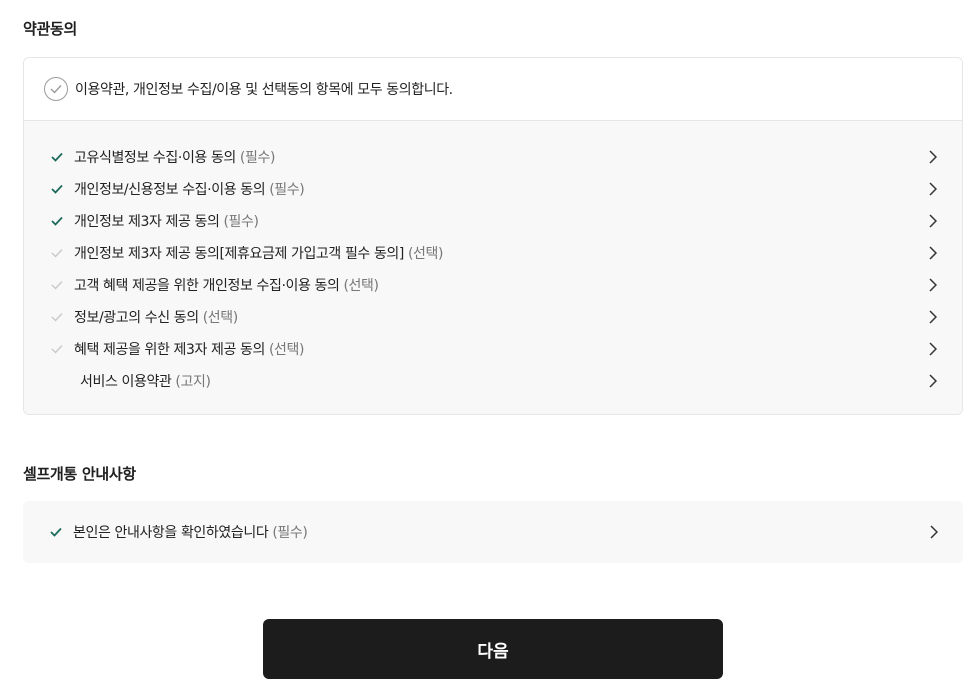 The width and height of the screenshot is (976, 700). What do you see at coordinates (493, 89) in the screenshot?
I see `agree-all-row: 이용약관, 개인정보 수집/이용 및 선택동의 항목에 모두 동의합니다.` at bounding box center [493, 89].